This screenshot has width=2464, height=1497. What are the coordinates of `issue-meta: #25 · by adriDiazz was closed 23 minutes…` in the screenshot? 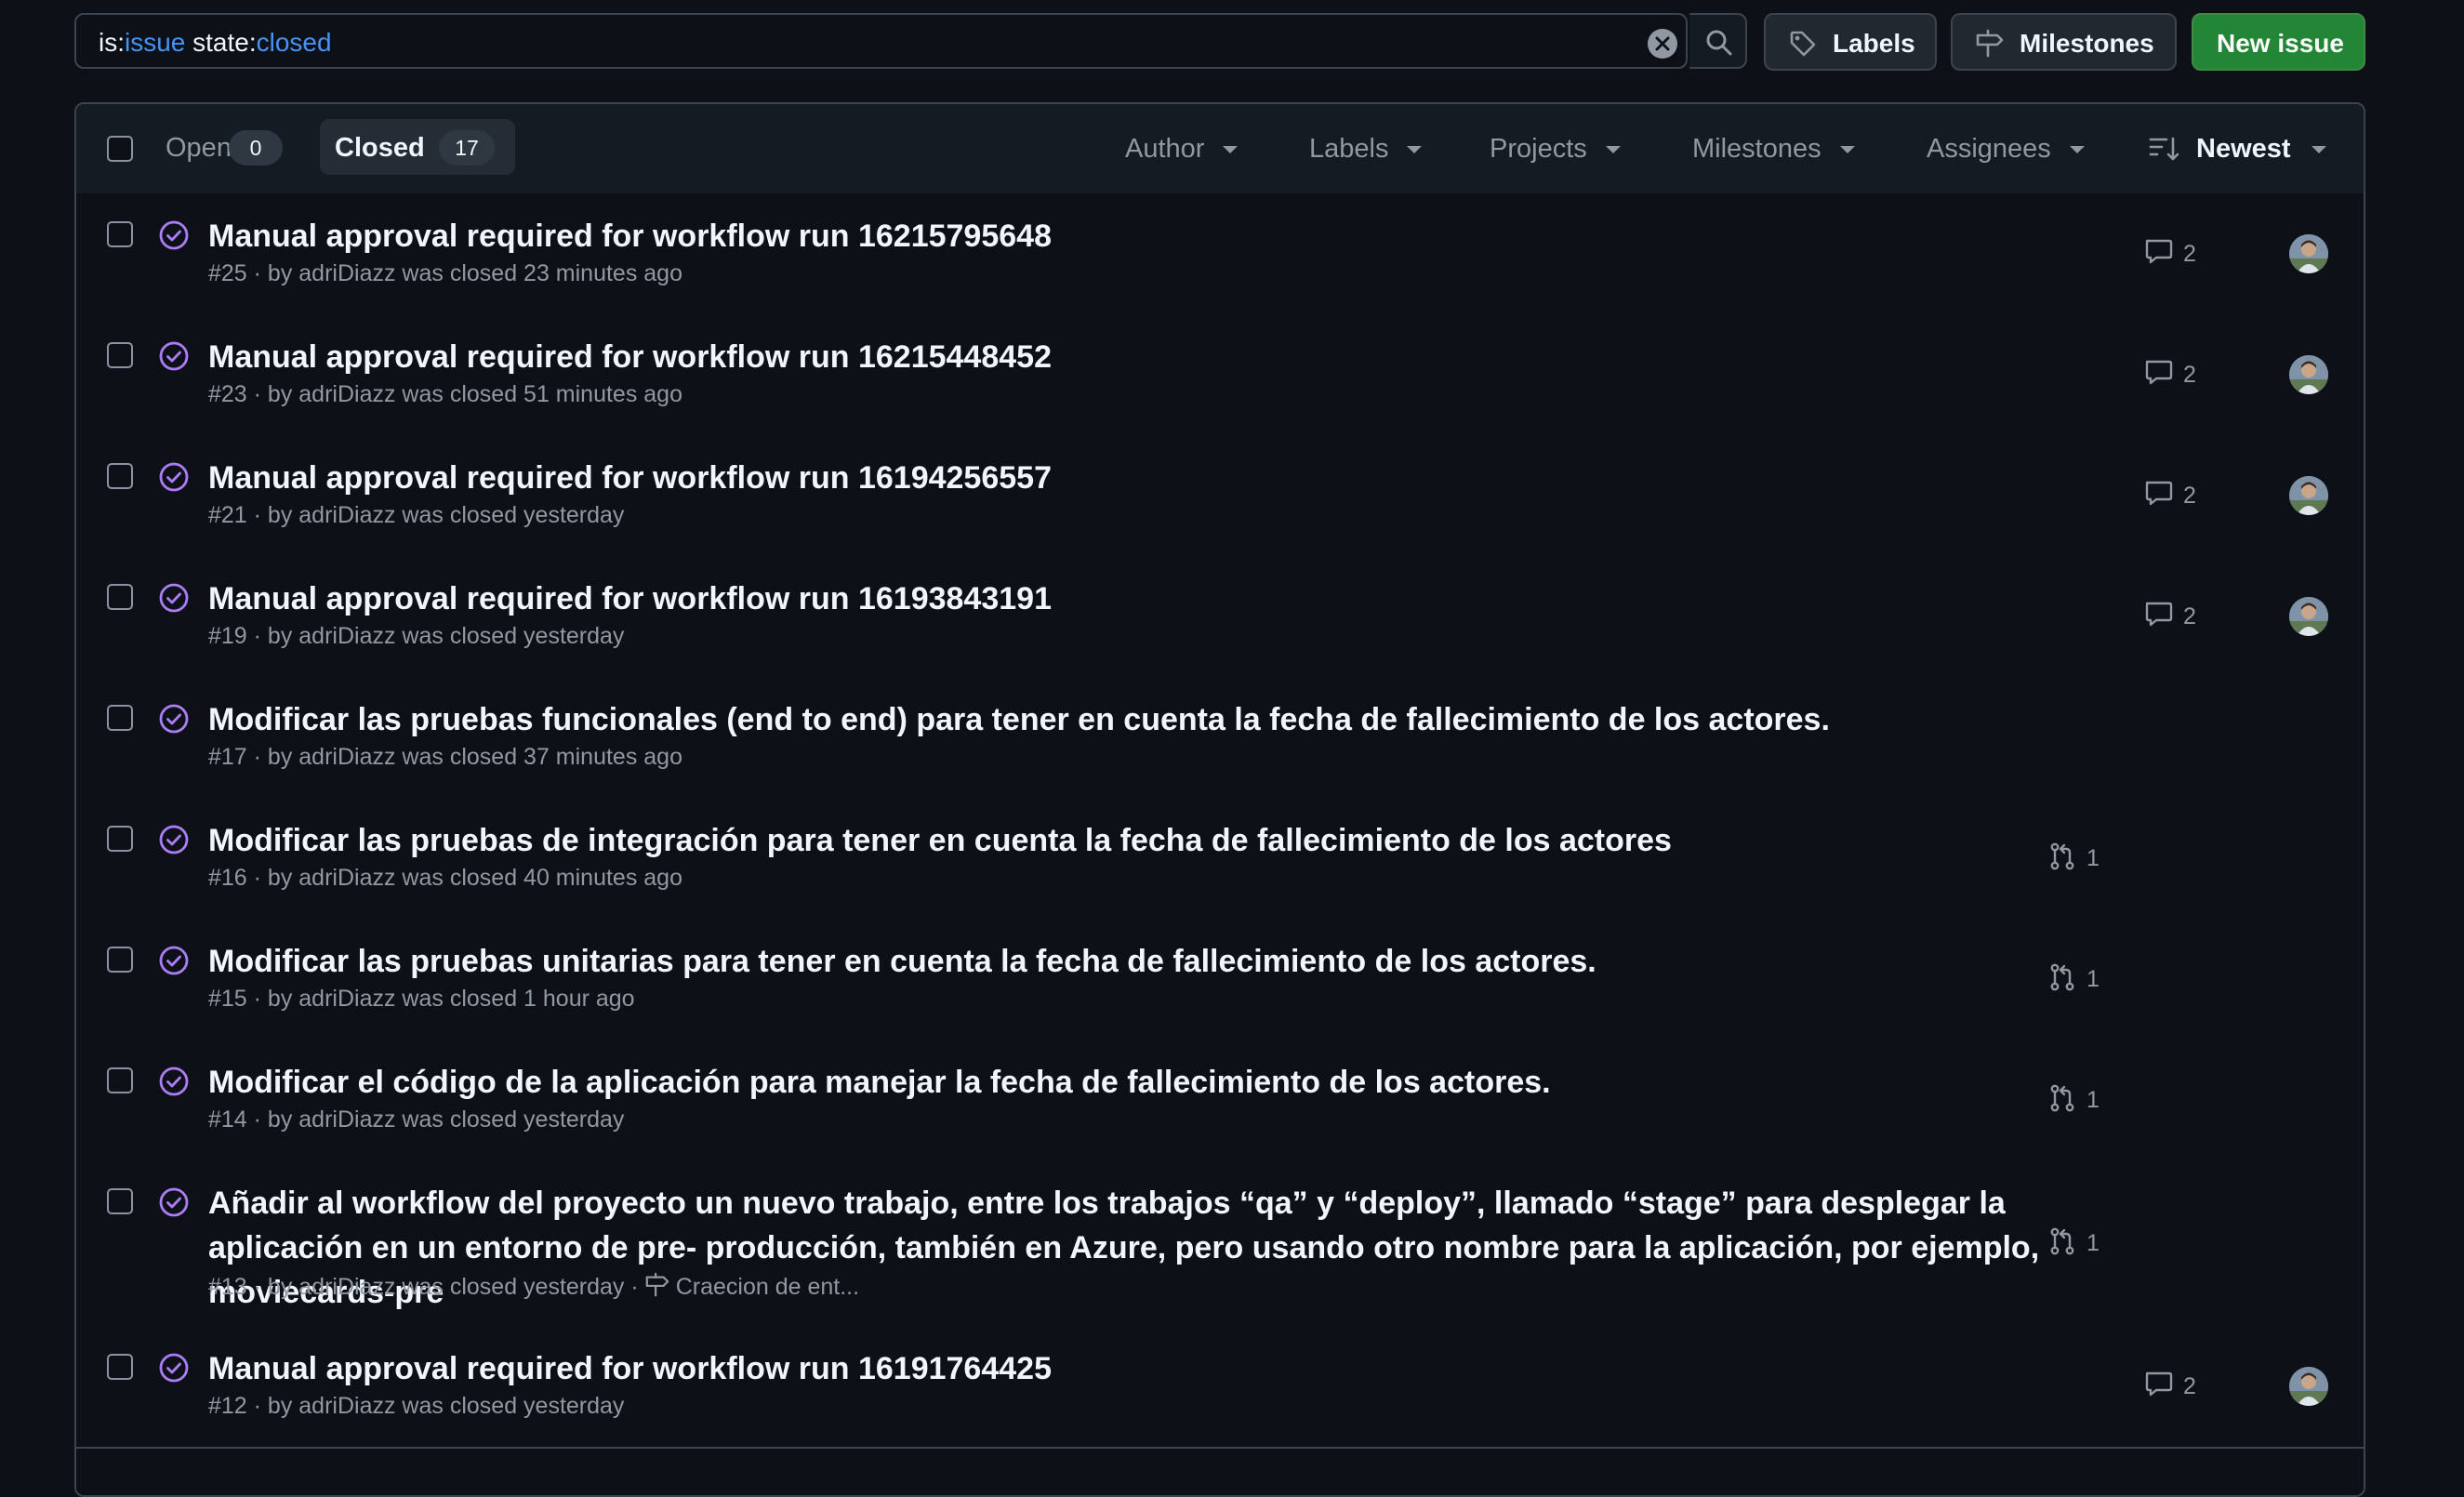 It's located at (445, 273).